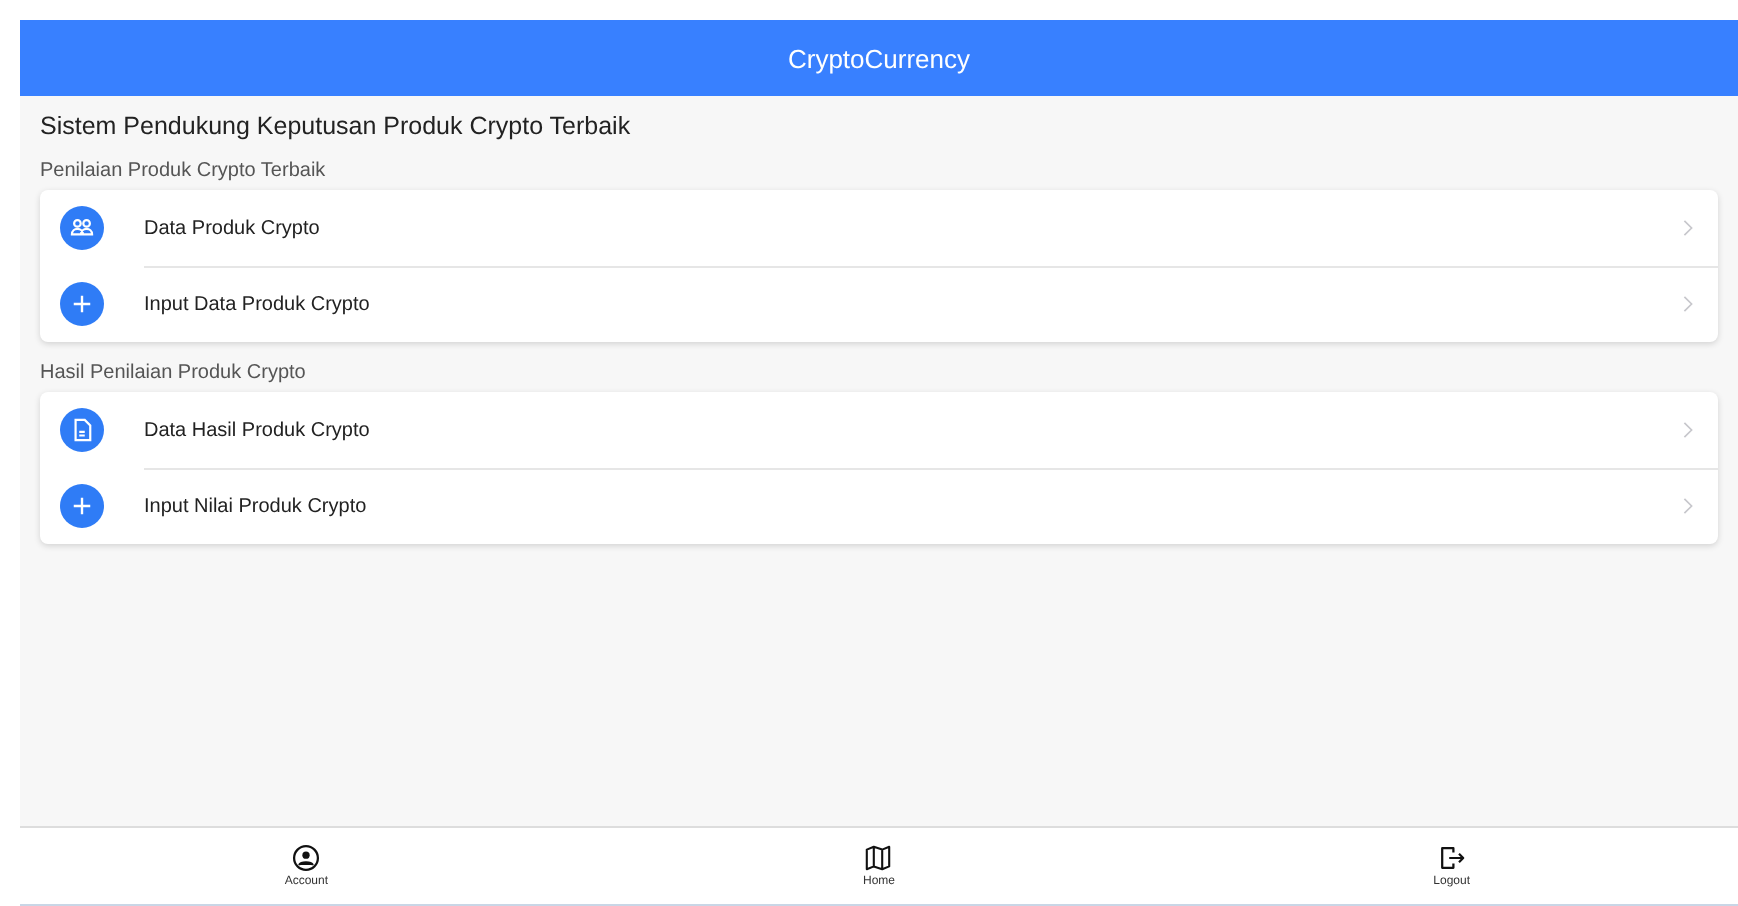  What do you see at coordinates (82, 430) in the screenshot?
I see `document-icon` at bounding box center [82, 430].